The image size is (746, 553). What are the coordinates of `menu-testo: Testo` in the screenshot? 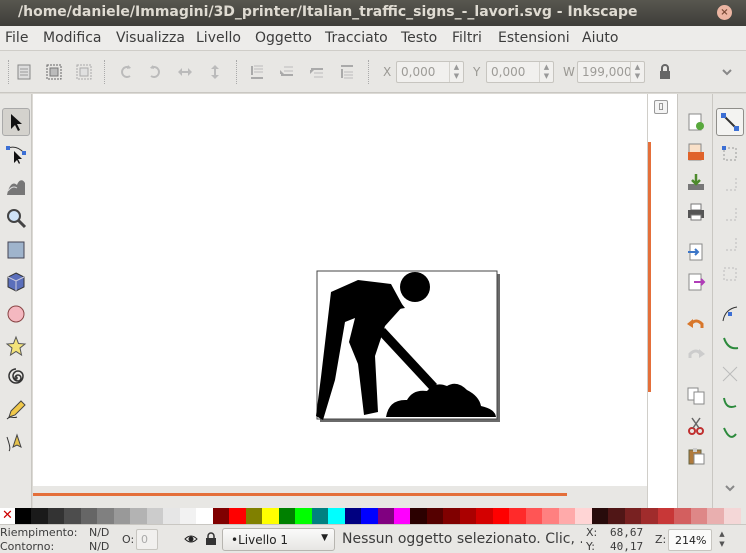 It's located at (419, 38).